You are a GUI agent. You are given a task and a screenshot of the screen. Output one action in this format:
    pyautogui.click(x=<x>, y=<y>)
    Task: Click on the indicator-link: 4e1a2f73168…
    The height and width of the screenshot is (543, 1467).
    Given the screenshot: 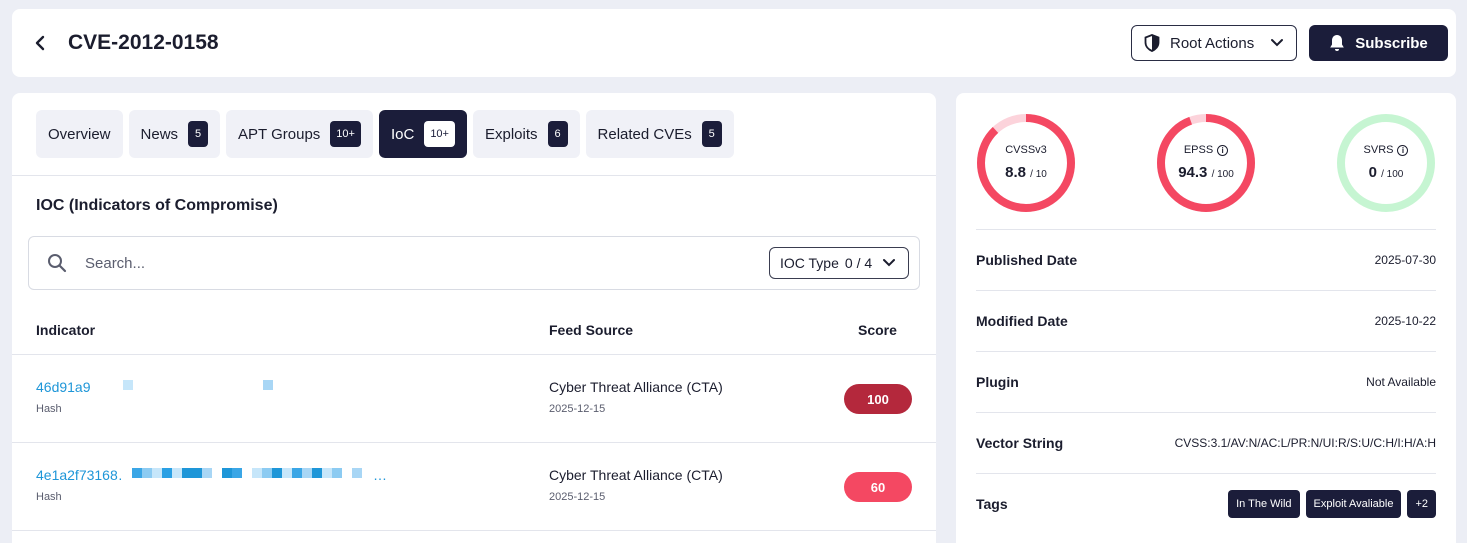 What is the action you would take?
    pyautogui.click(x=80, y=475)
    